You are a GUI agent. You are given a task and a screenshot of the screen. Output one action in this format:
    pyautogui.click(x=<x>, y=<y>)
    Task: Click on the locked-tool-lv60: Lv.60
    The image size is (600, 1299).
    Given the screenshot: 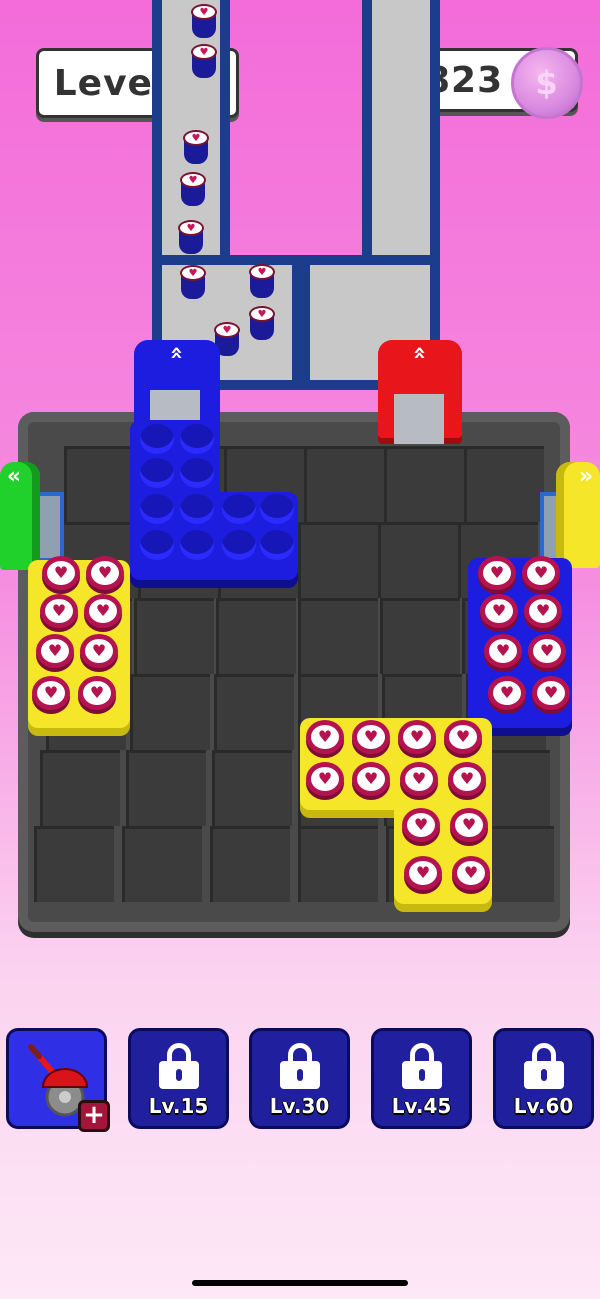 What is the action you would take?
    pyautogui.click(x=543, y=1078)
    